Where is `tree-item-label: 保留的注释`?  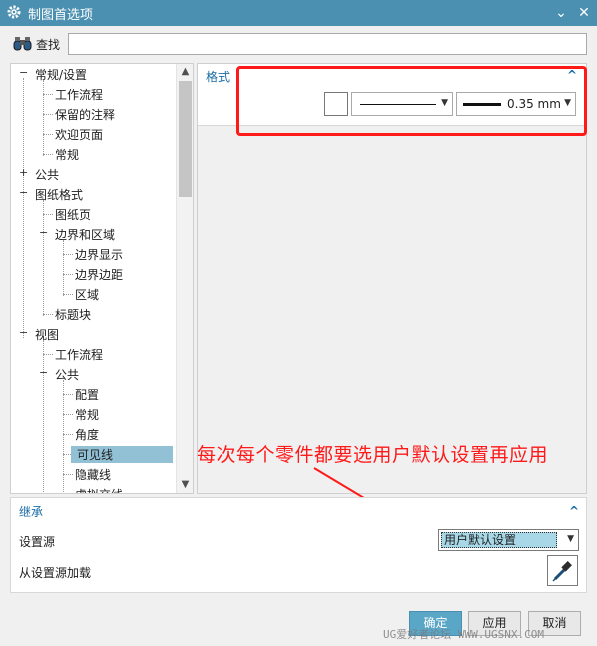 tree-item-label: 保留的注释 is located at coordinates (85, 115).